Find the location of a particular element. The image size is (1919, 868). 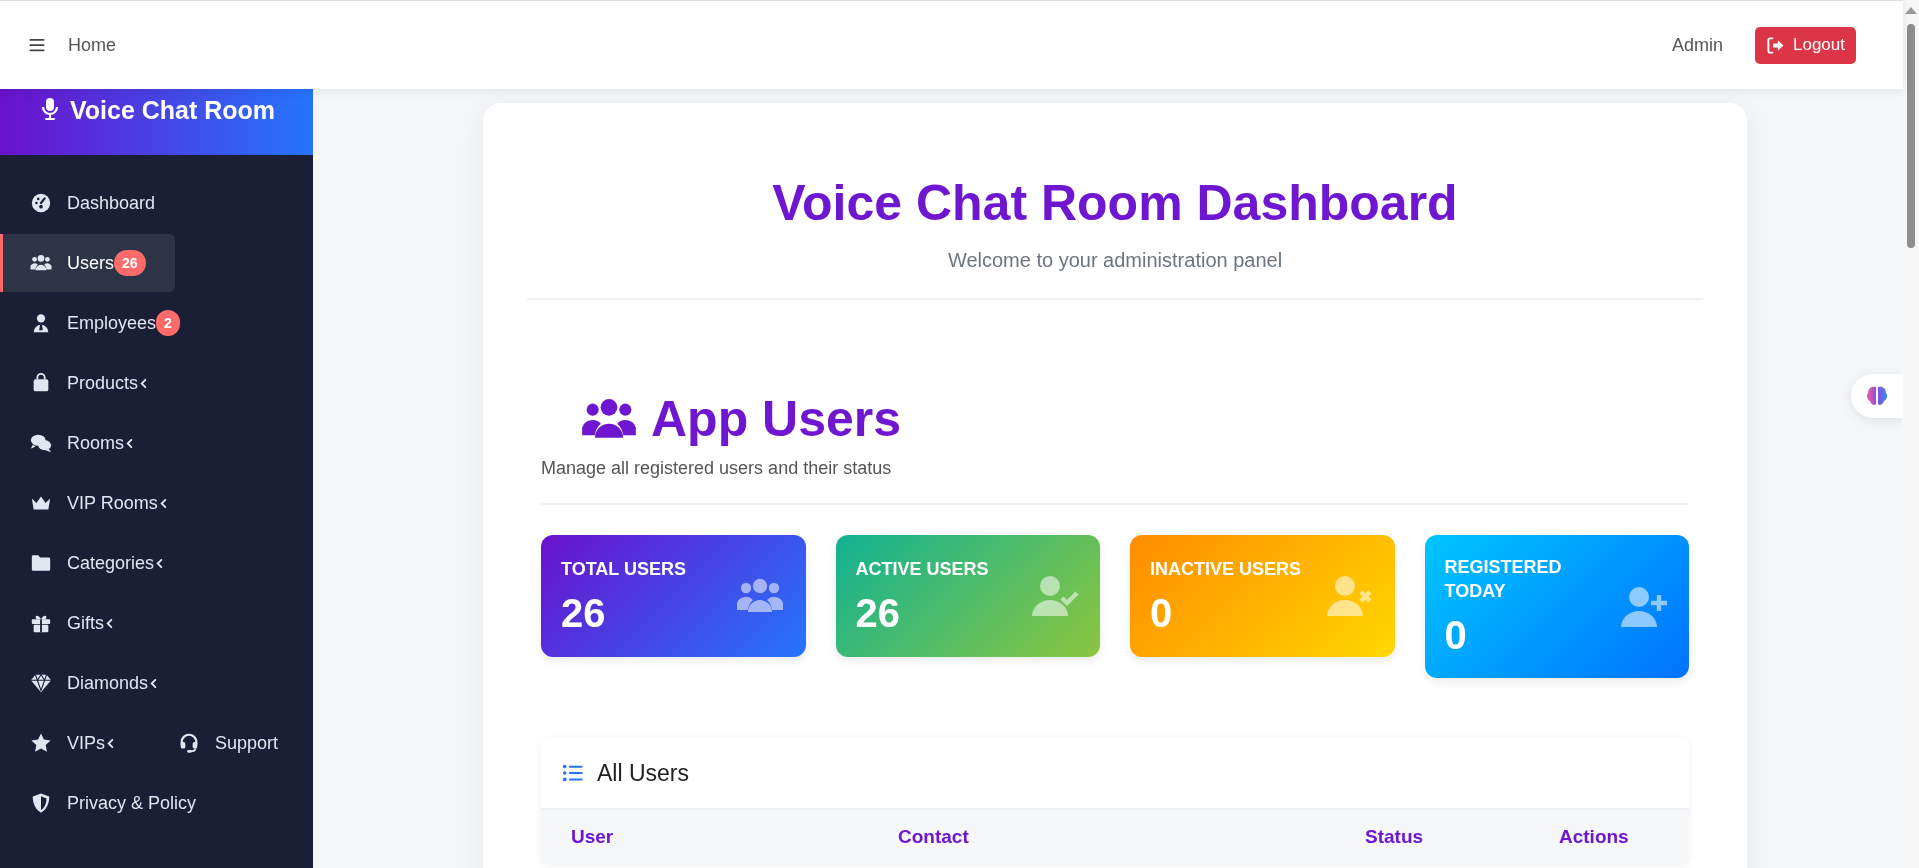

column-header: Actions is located at coordinates (1624, 837).